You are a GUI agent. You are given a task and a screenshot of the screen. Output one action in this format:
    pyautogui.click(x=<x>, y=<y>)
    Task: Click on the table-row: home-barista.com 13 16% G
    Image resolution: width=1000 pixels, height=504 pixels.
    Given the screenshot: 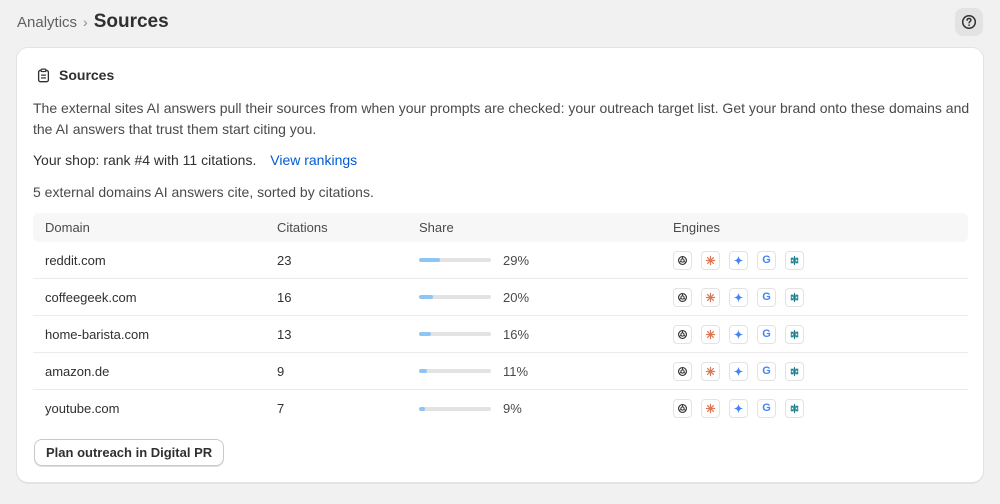 What is the action you would take?
    pyautogui.click(x=500, y=334)
    